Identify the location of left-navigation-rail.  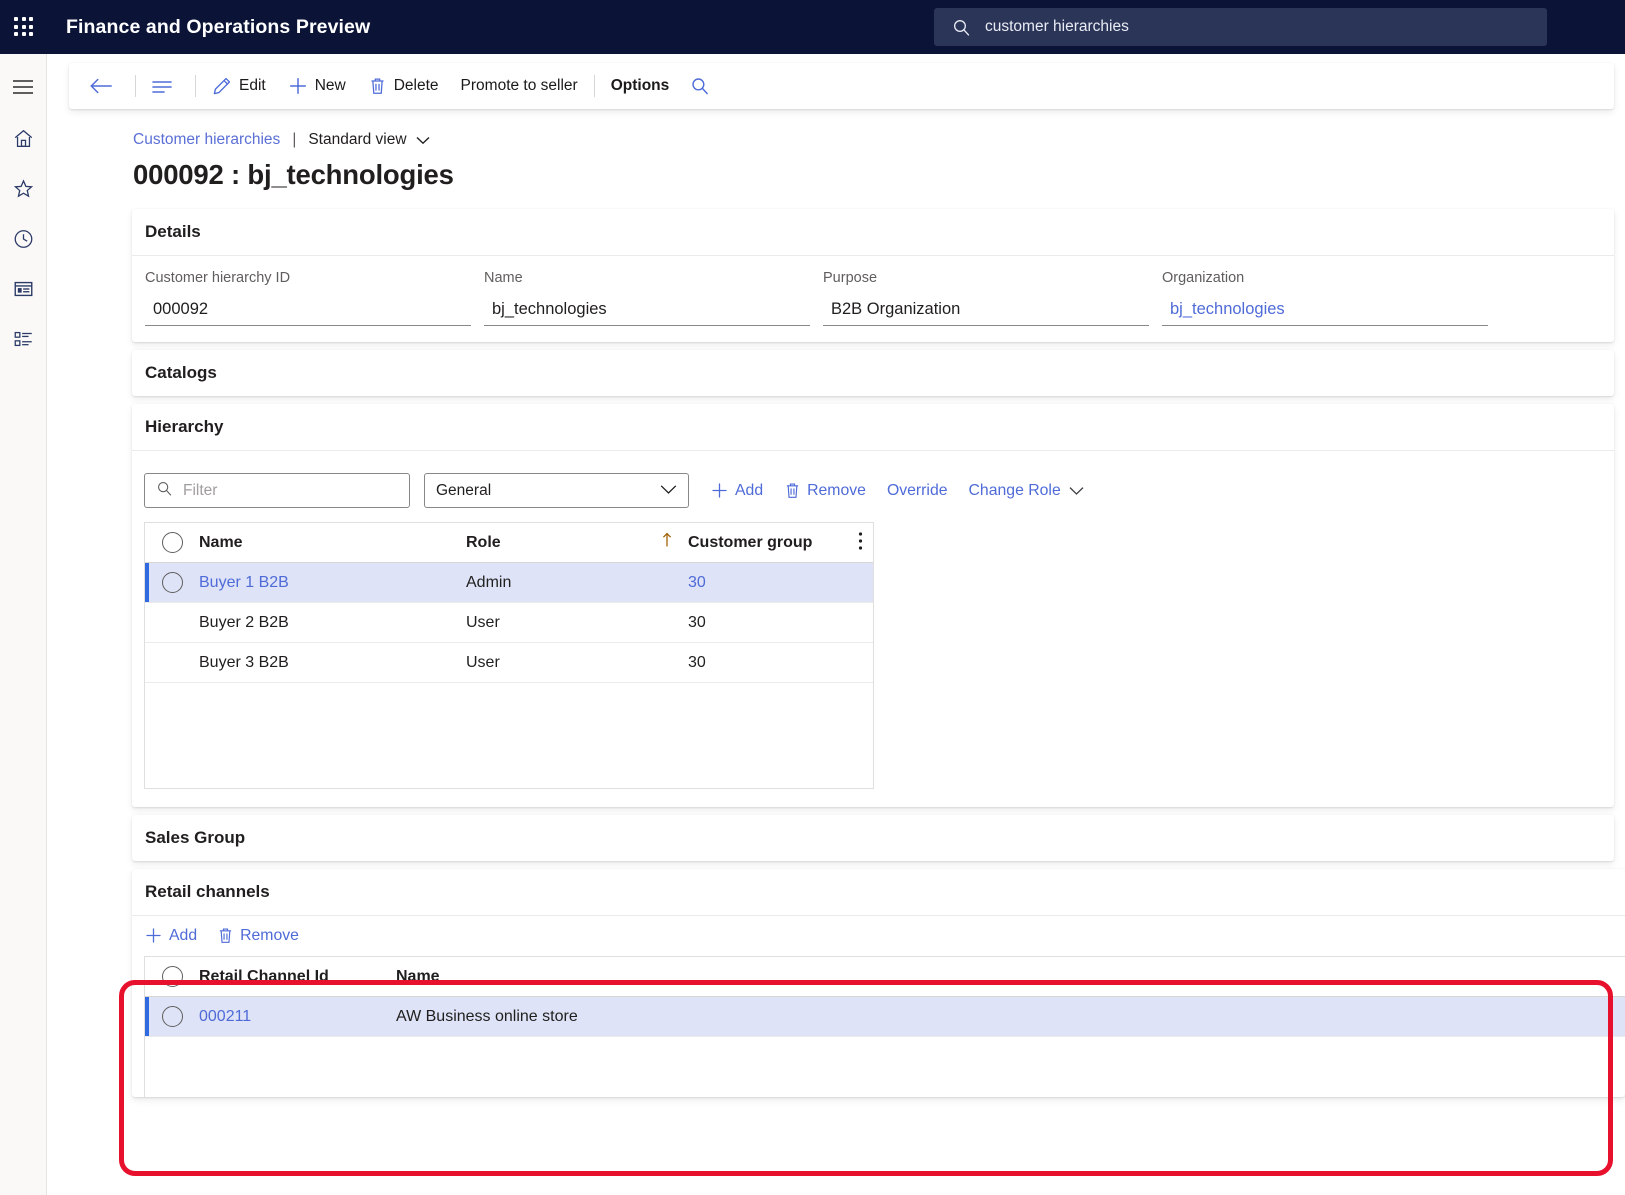
(23, 624).